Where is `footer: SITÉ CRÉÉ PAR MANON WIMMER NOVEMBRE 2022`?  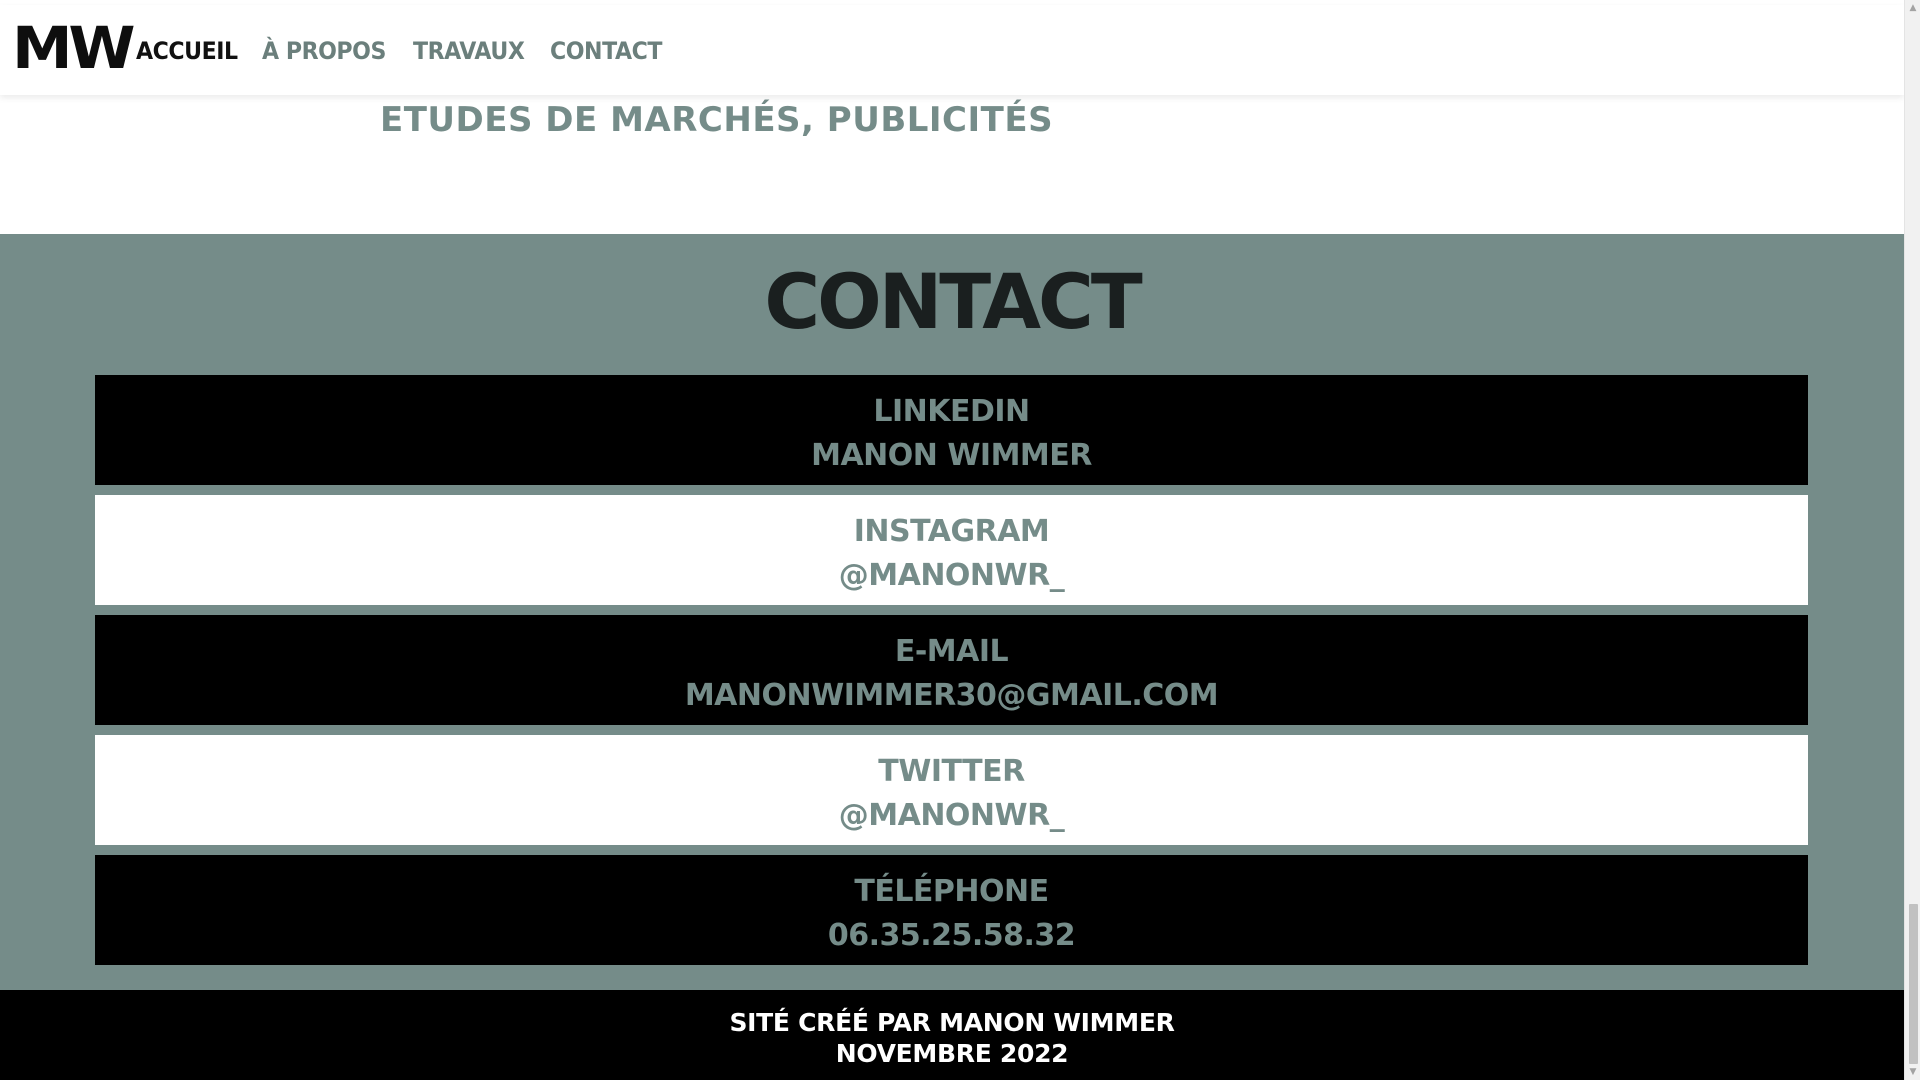 footer: SITÉ CRÉÉ PAR MANON WIMMER NOVEMBRE 2022 is located at coordinates (952, 1035).